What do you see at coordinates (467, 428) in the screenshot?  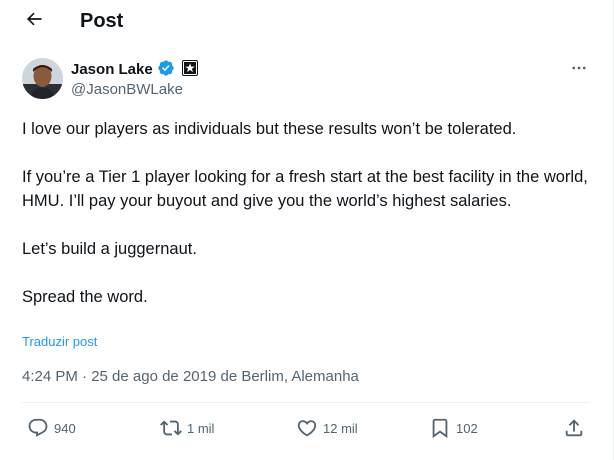 I see `bookmark-count: 102` at bounding box center [467, 428].